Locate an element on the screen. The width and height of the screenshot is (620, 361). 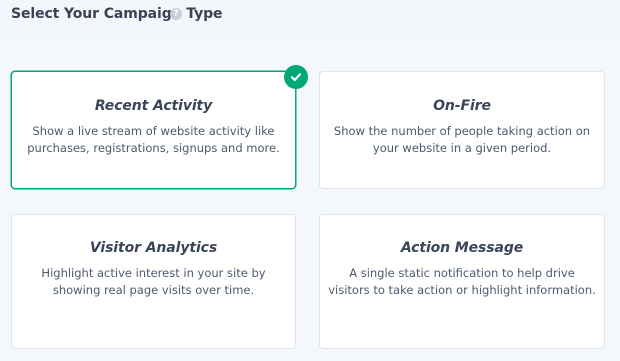
header: Select Your Campaign Type ? is located at coordinates (310, 19).